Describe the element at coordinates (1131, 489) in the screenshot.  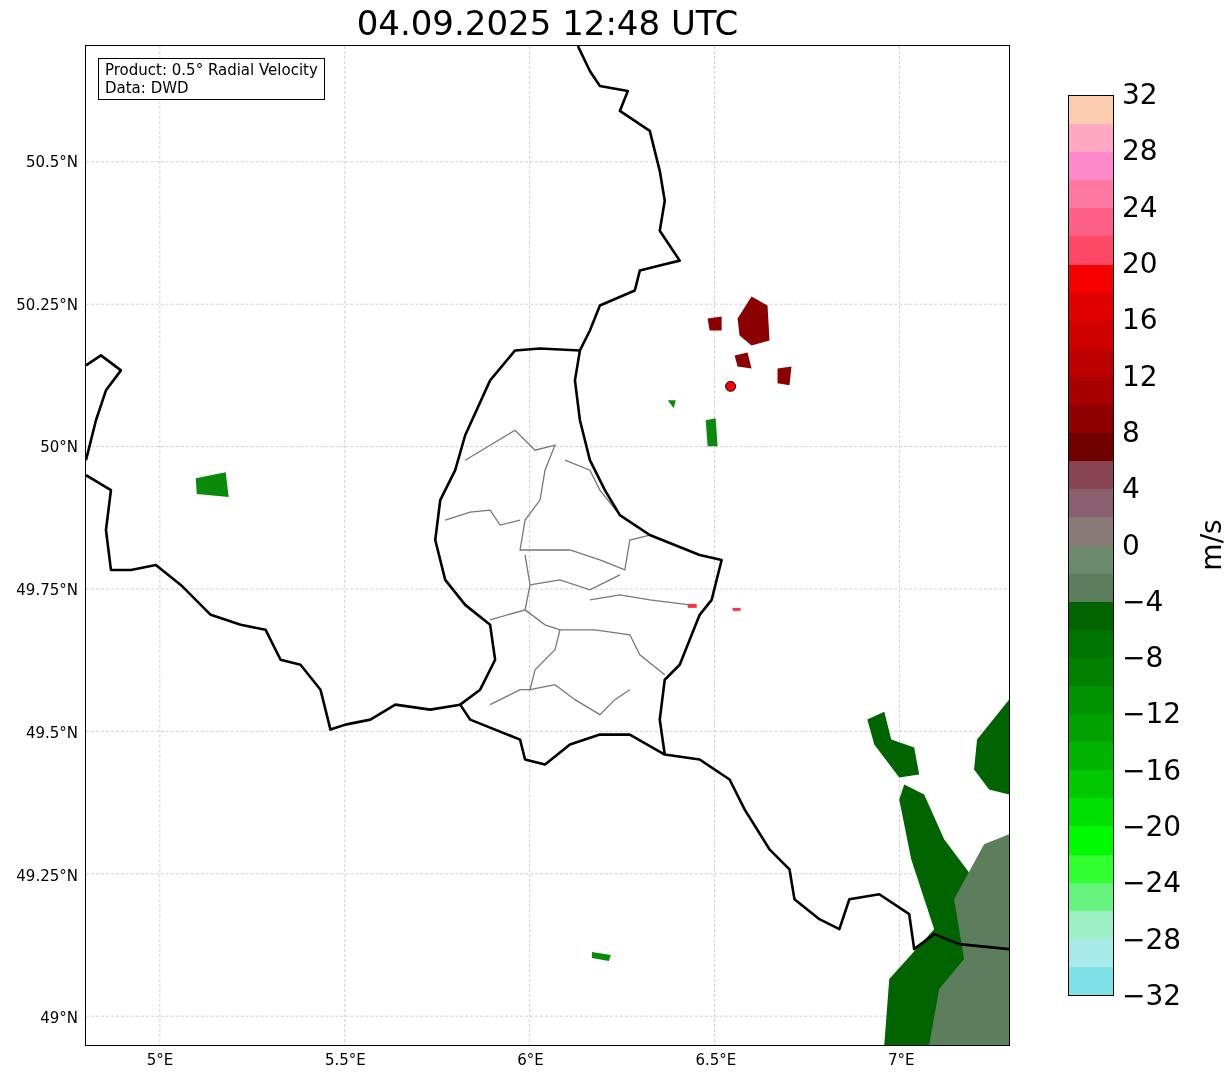
I see `colorbar-tick-label: 4` at that location.